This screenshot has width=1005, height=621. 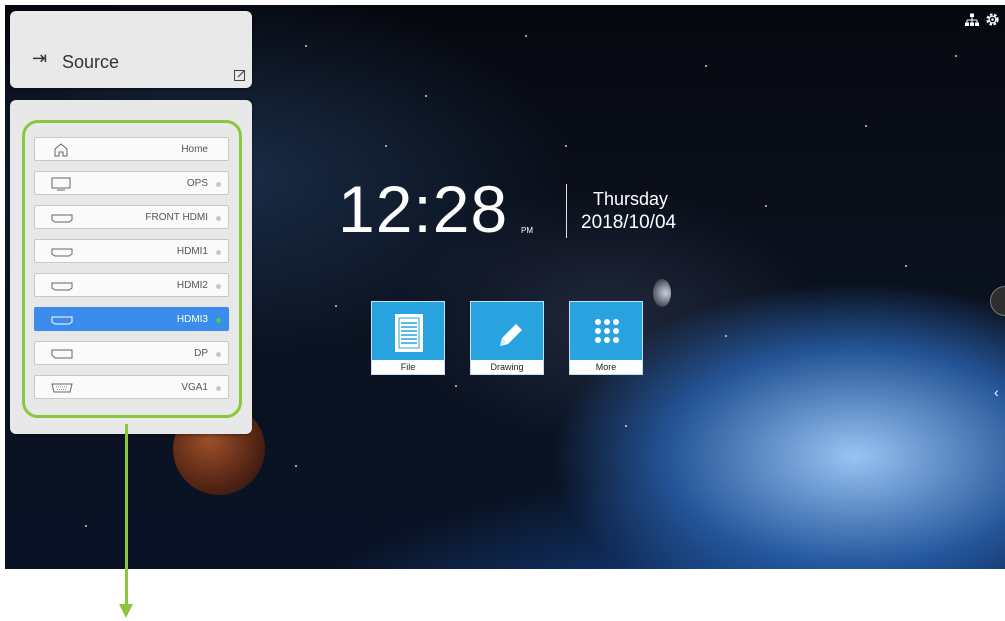 I want to click on network-icon, so click(x=972, y=20).